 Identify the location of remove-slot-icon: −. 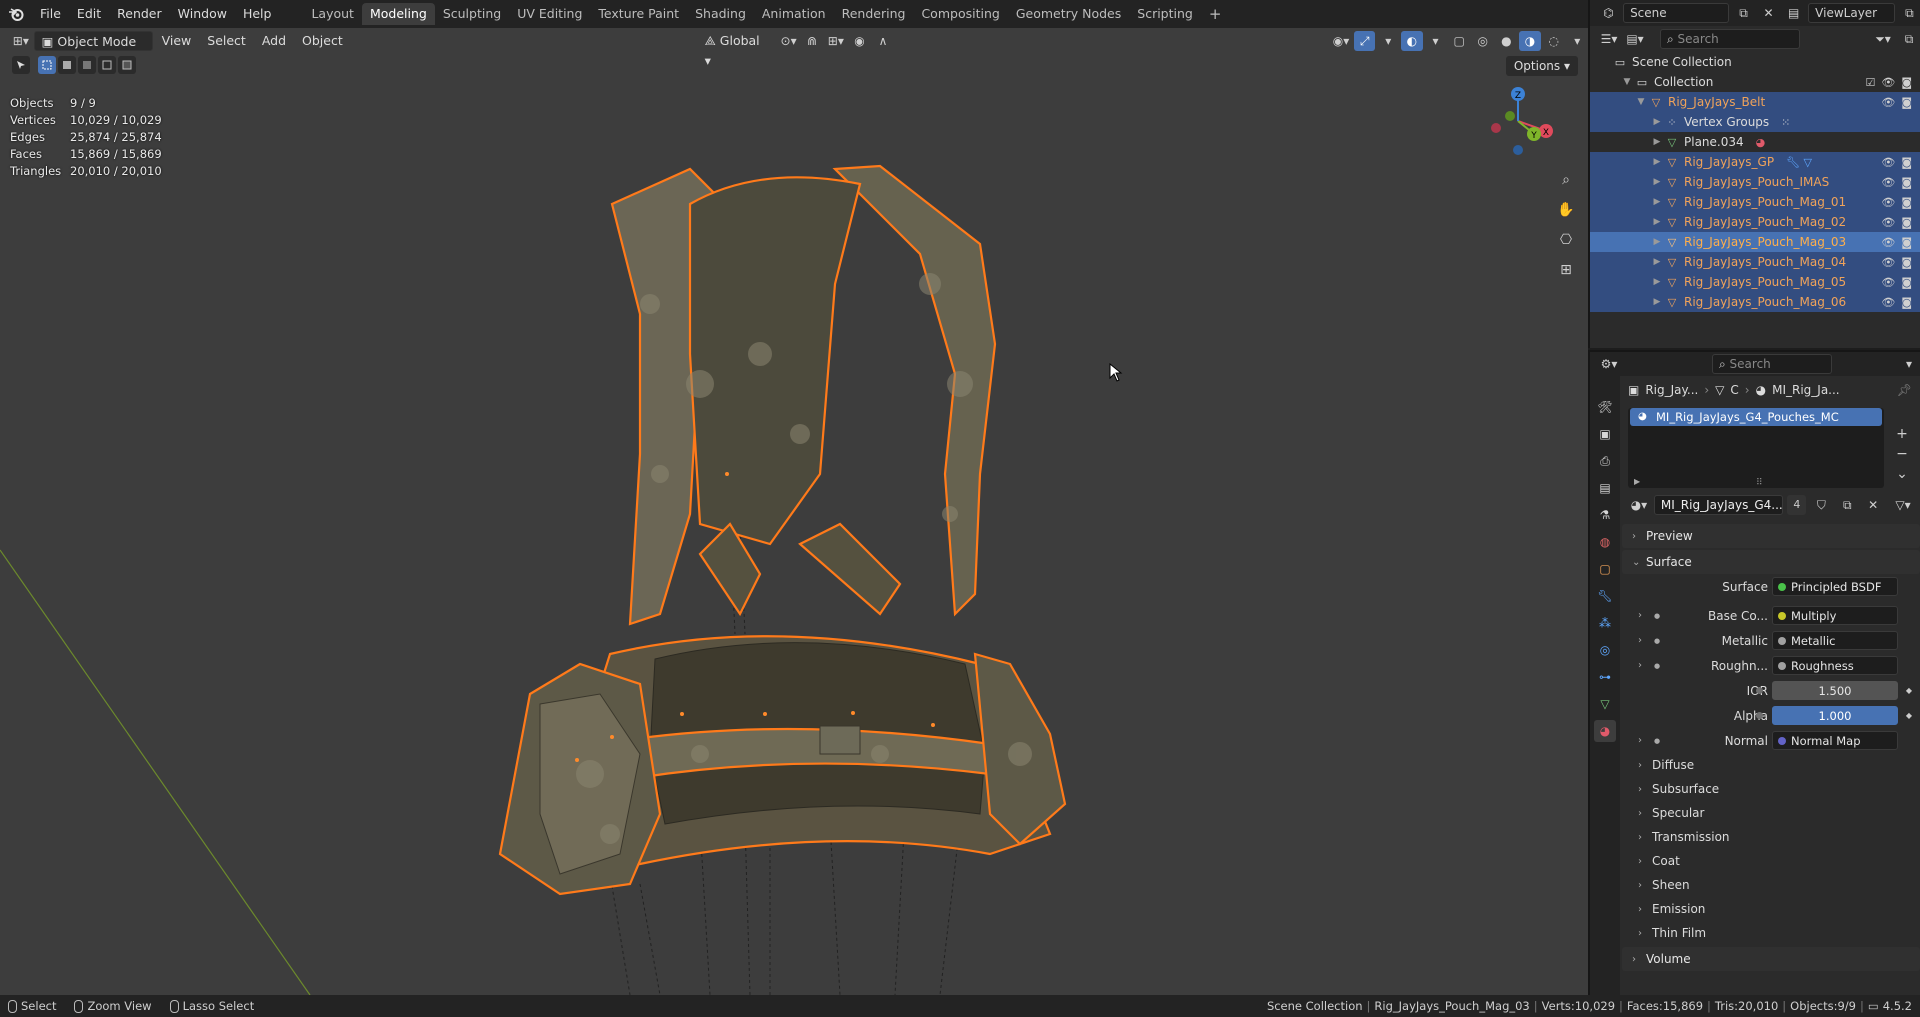
(1902, 454).